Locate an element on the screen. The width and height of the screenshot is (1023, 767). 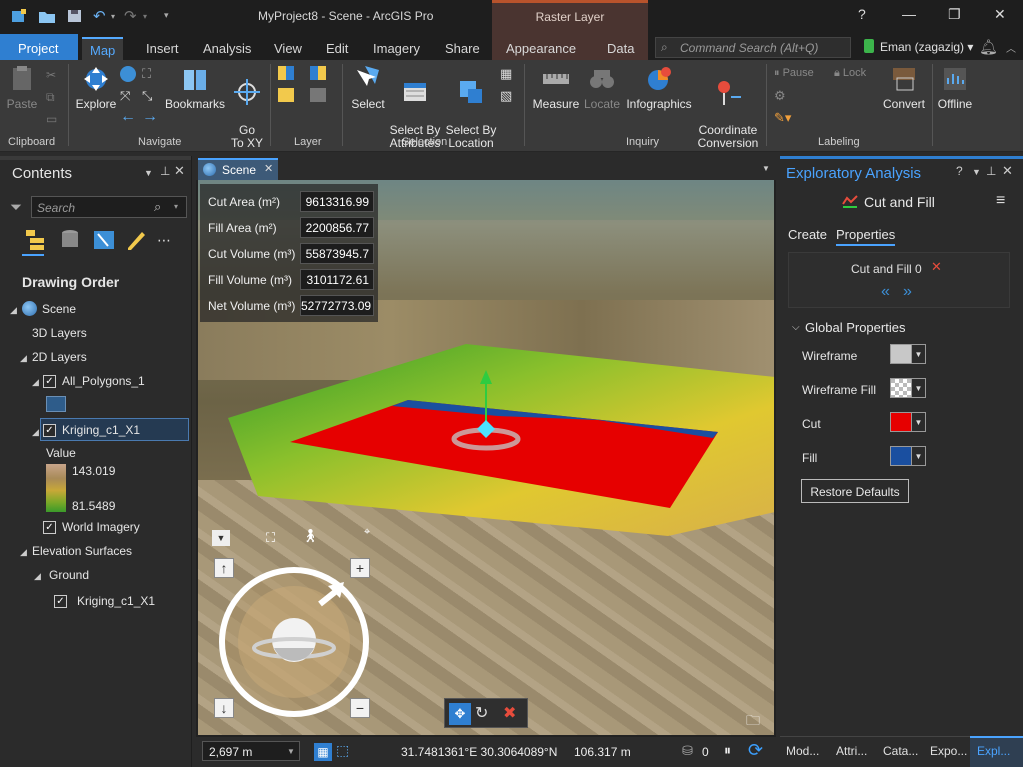
restore-button: ❐ is located at coordinates (954, 14).